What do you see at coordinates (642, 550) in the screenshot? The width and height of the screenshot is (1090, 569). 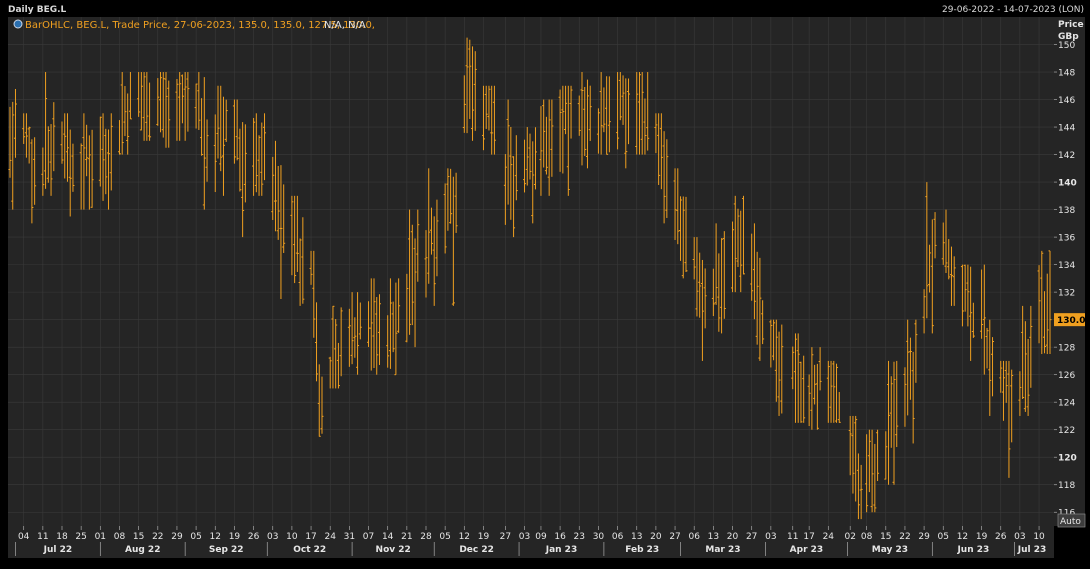 I see `month-label: Feb 23` at bounding box center [642, 550].